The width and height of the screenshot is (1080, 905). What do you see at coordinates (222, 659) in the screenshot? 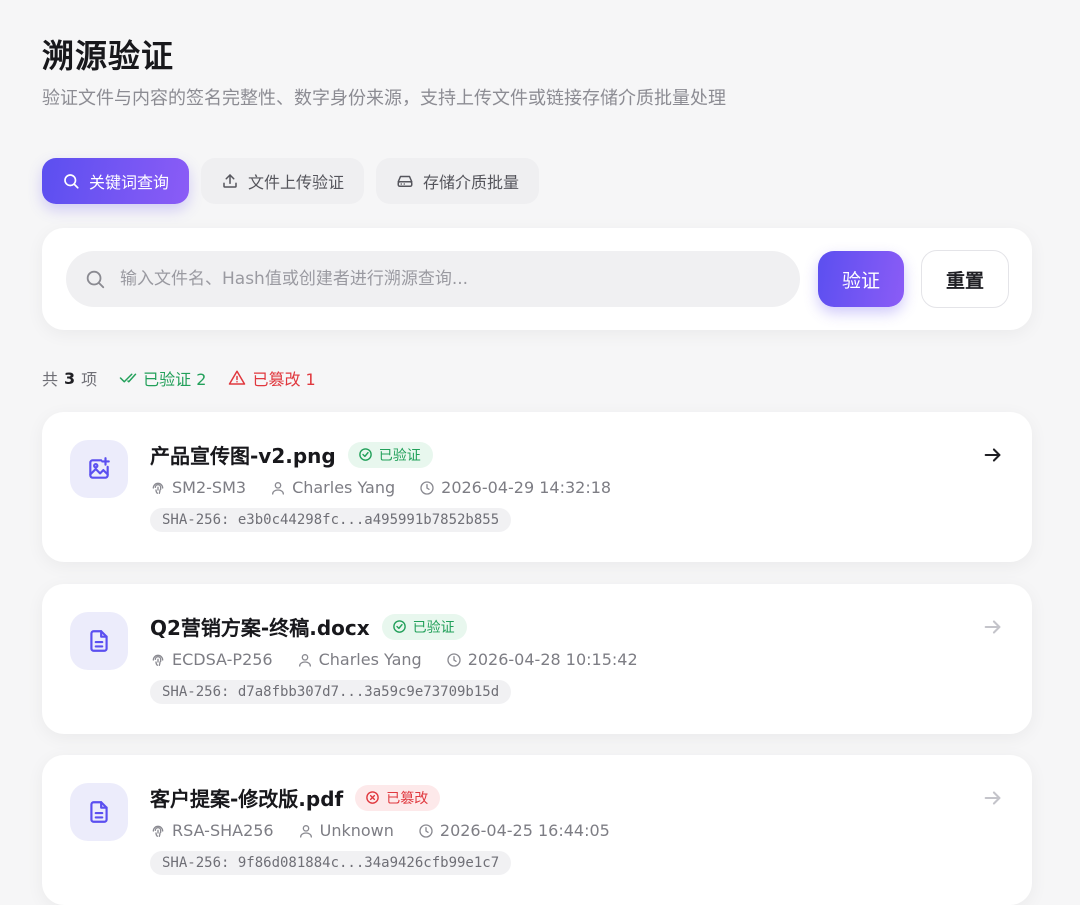
I see `algorithm-value: ECDSA-P256` at bounding box center [222, 659].